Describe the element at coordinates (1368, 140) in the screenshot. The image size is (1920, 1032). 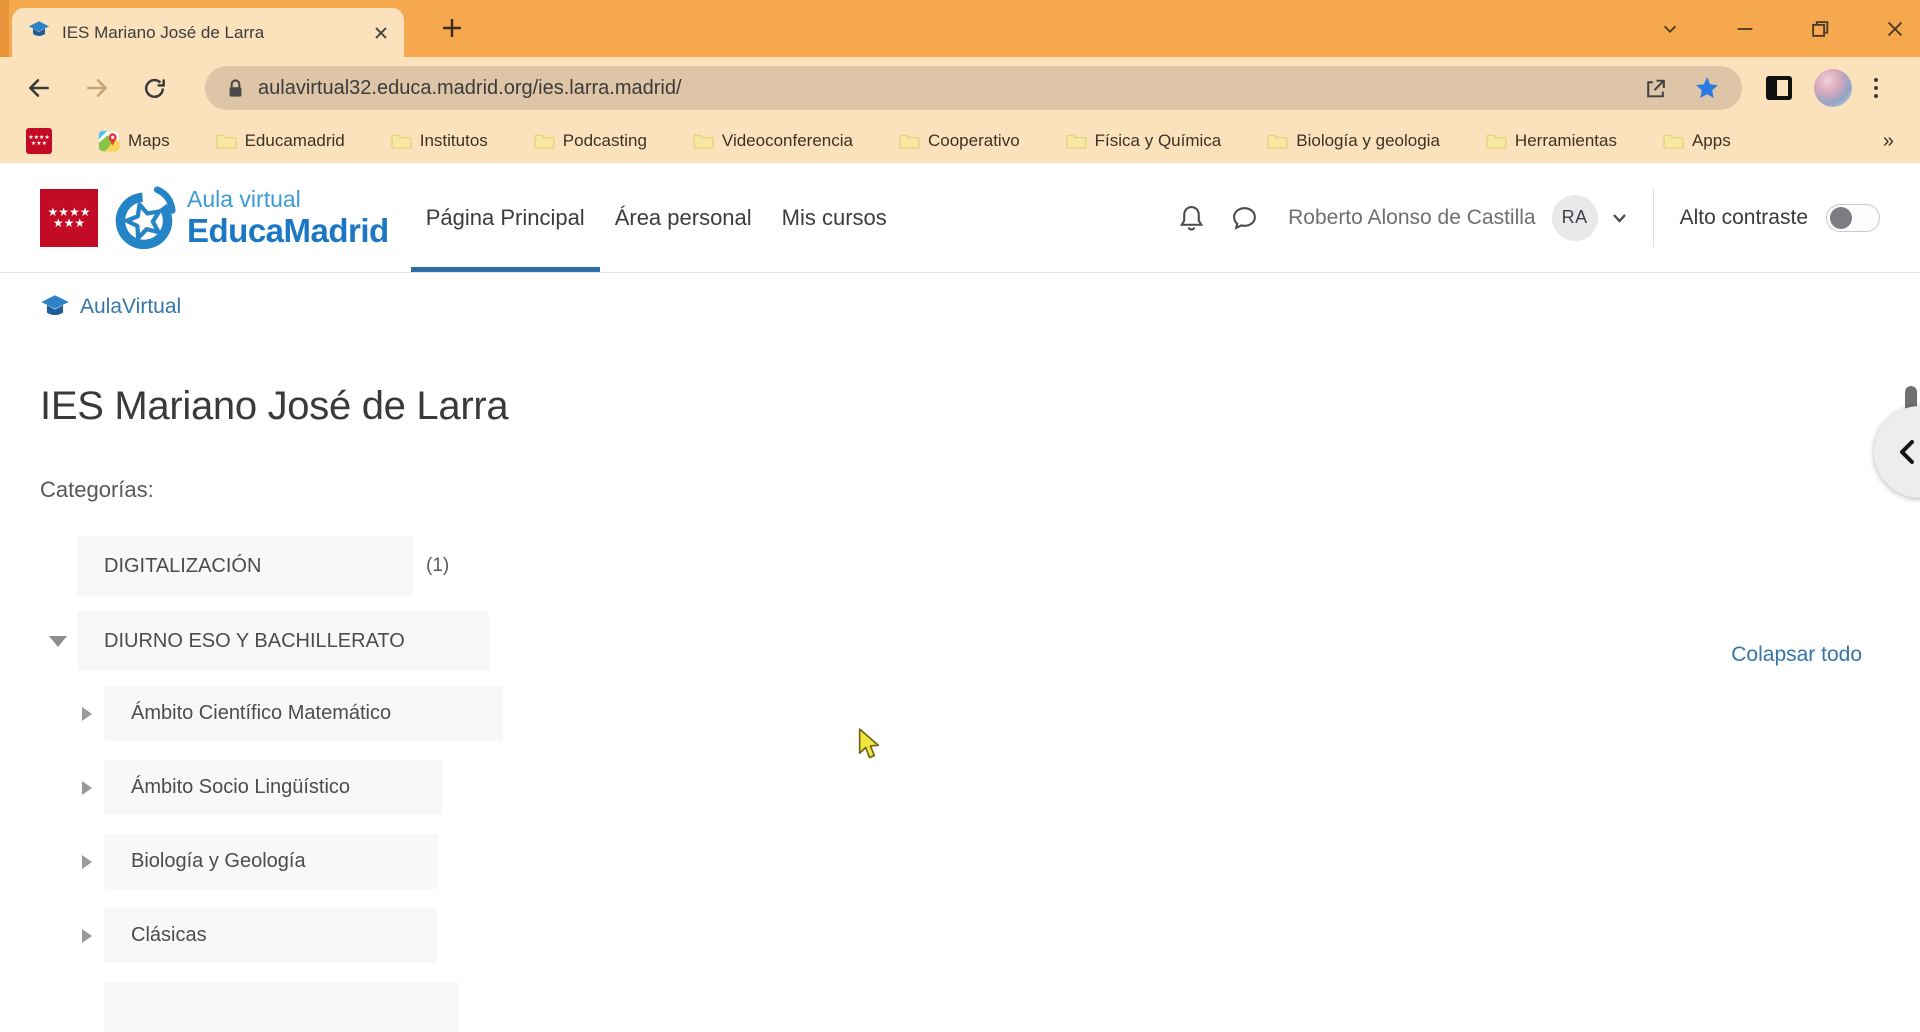
I see `bookmark-label: Biología y geologia` at that location.